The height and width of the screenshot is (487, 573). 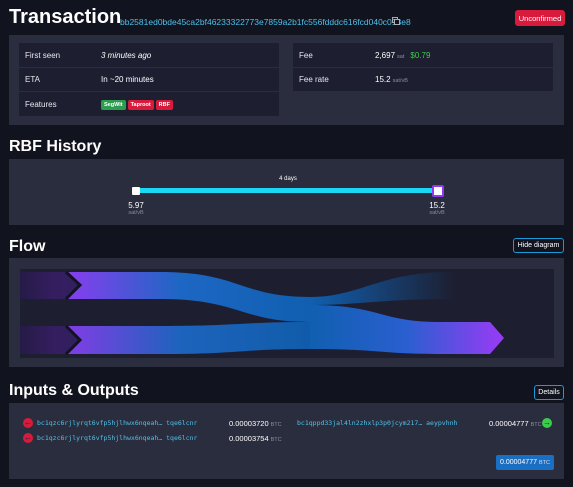 What do you see at coordinates (136, 205) in the screenshot?
I see `rbf-from-value: 5.97` at bounding box center [136, 205].